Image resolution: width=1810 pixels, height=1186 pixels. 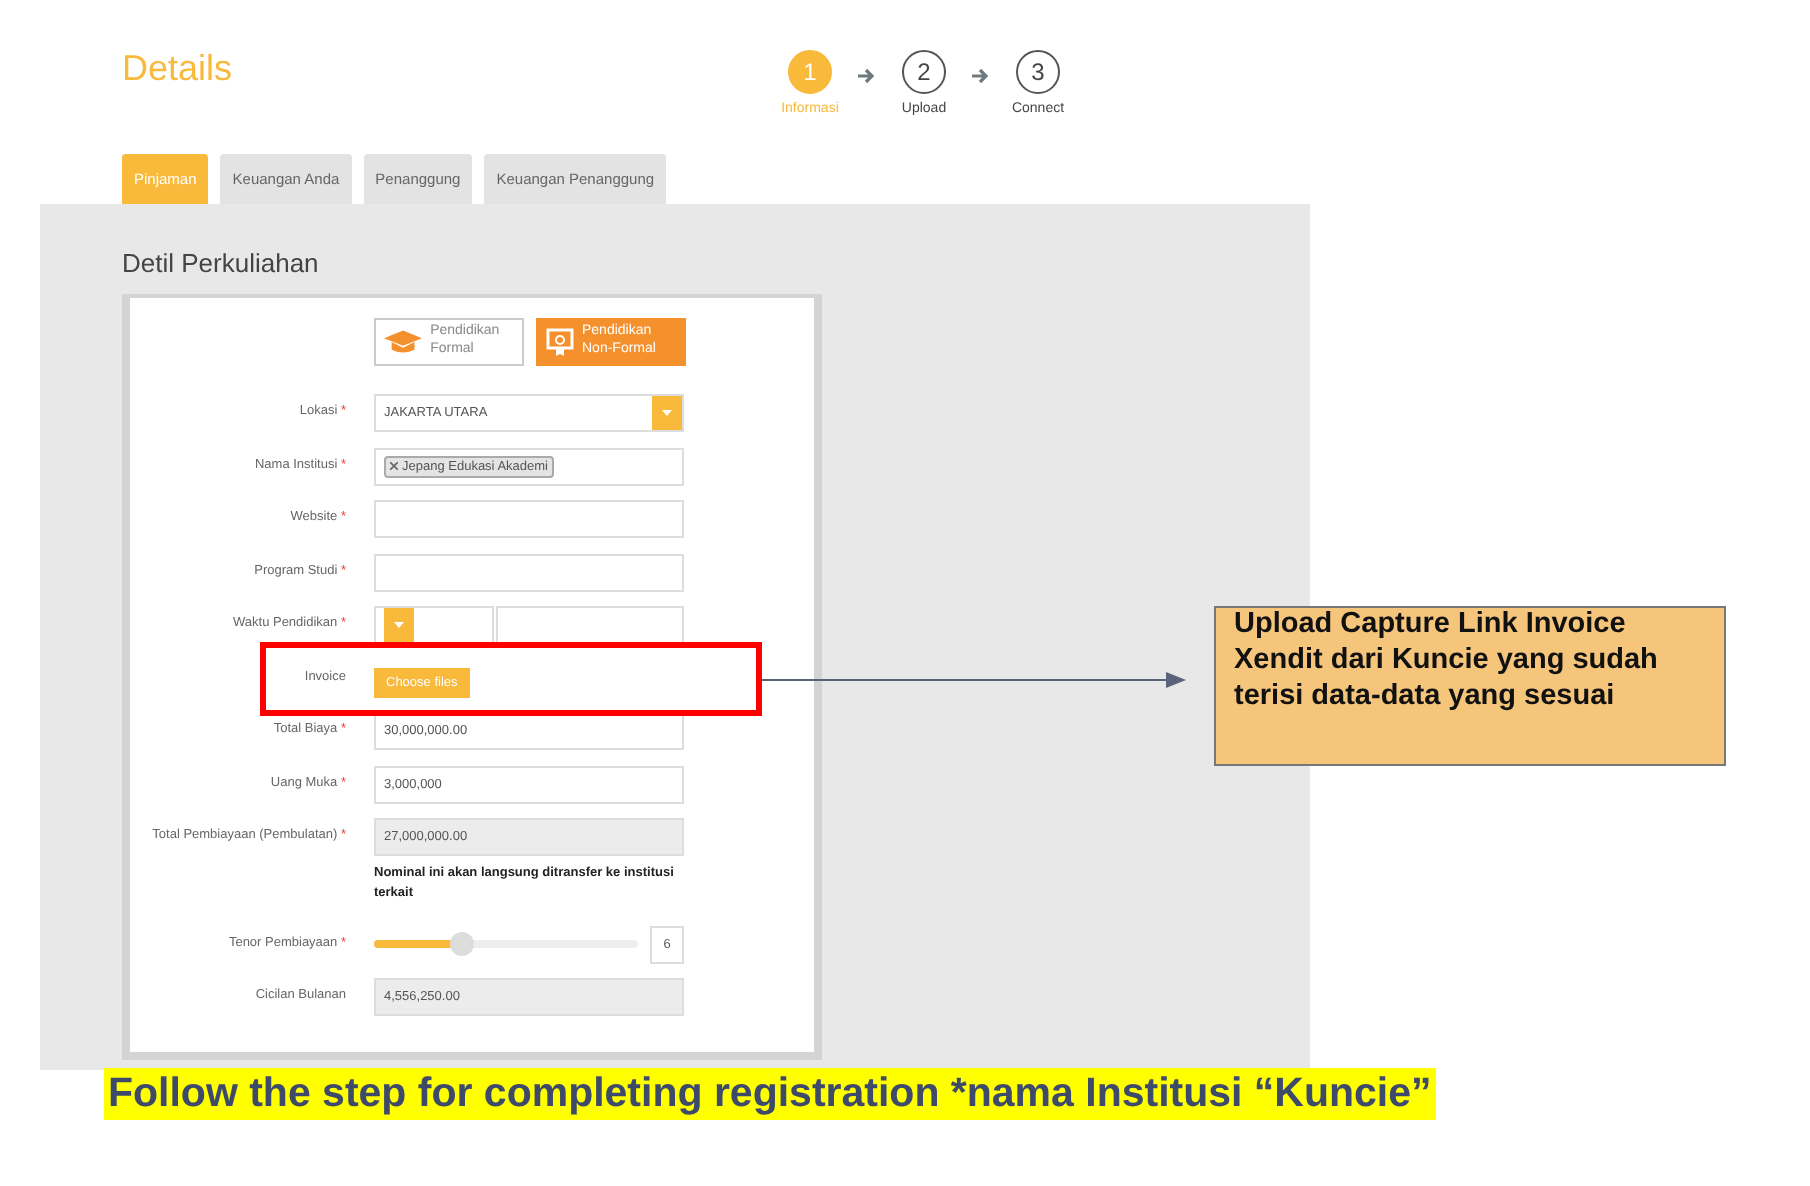 I want to click on caption-text: Follow the step for completing registration *nama Institusi “Kuncie”, so click(x=770, y=1094).